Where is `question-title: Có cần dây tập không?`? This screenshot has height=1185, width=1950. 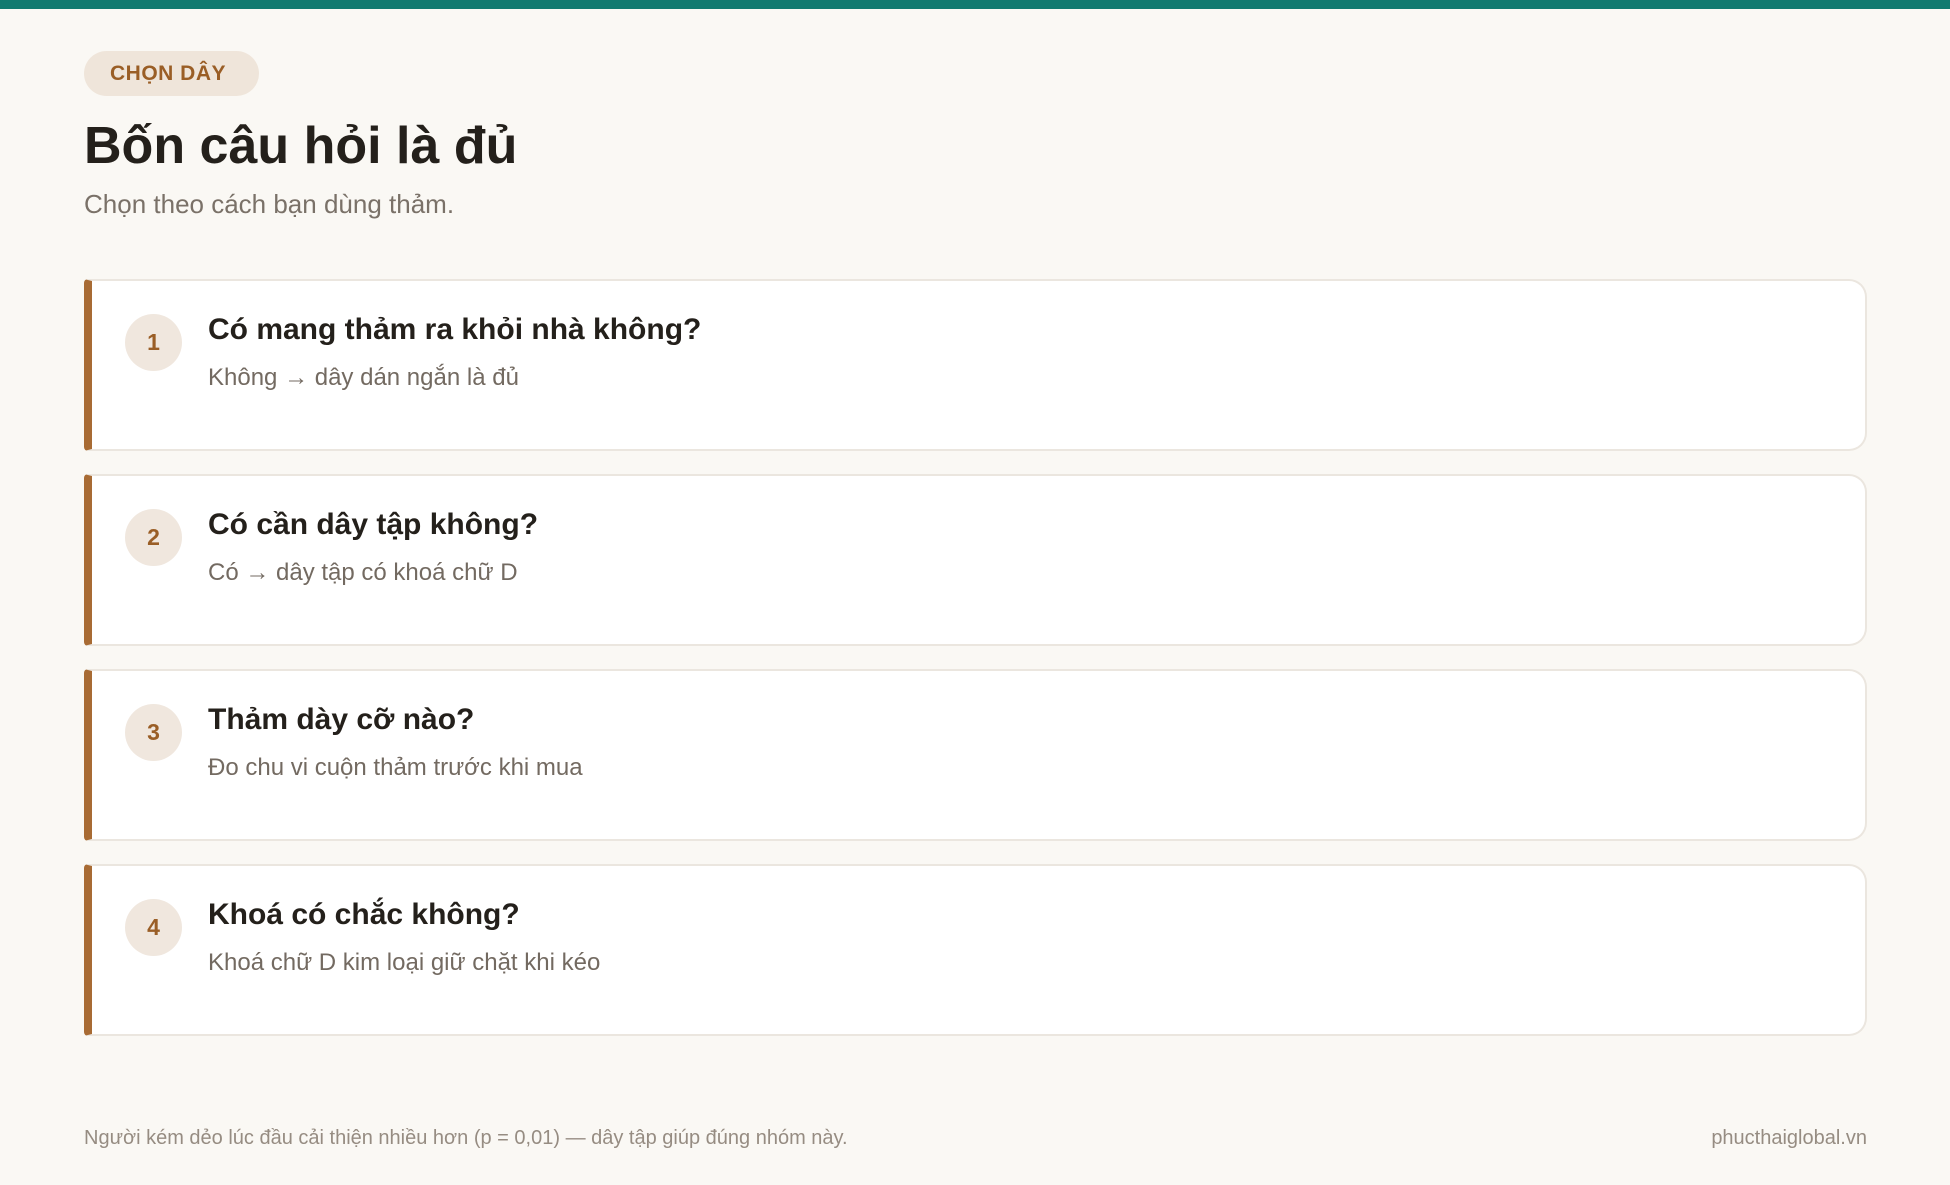 question-title: Có cần dây tập không? is located at coordinates (373, 524).